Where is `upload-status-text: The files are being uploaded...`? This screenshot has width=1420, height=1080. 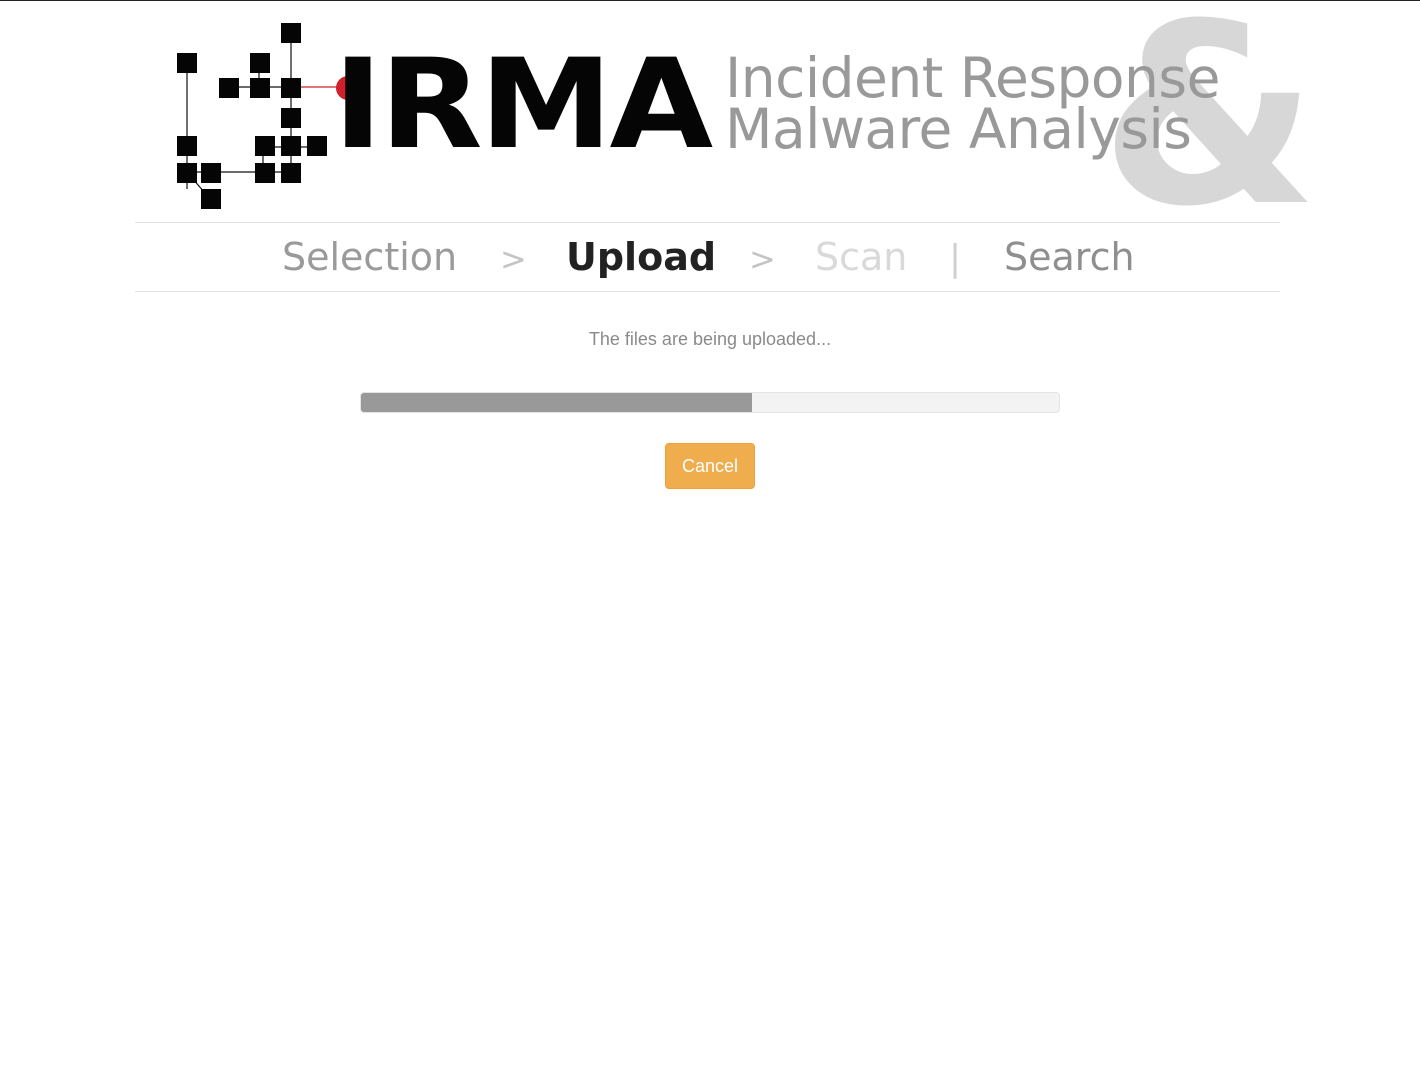 upload-status-text: The files are being uploaded... is located at coordinates (710, 339).